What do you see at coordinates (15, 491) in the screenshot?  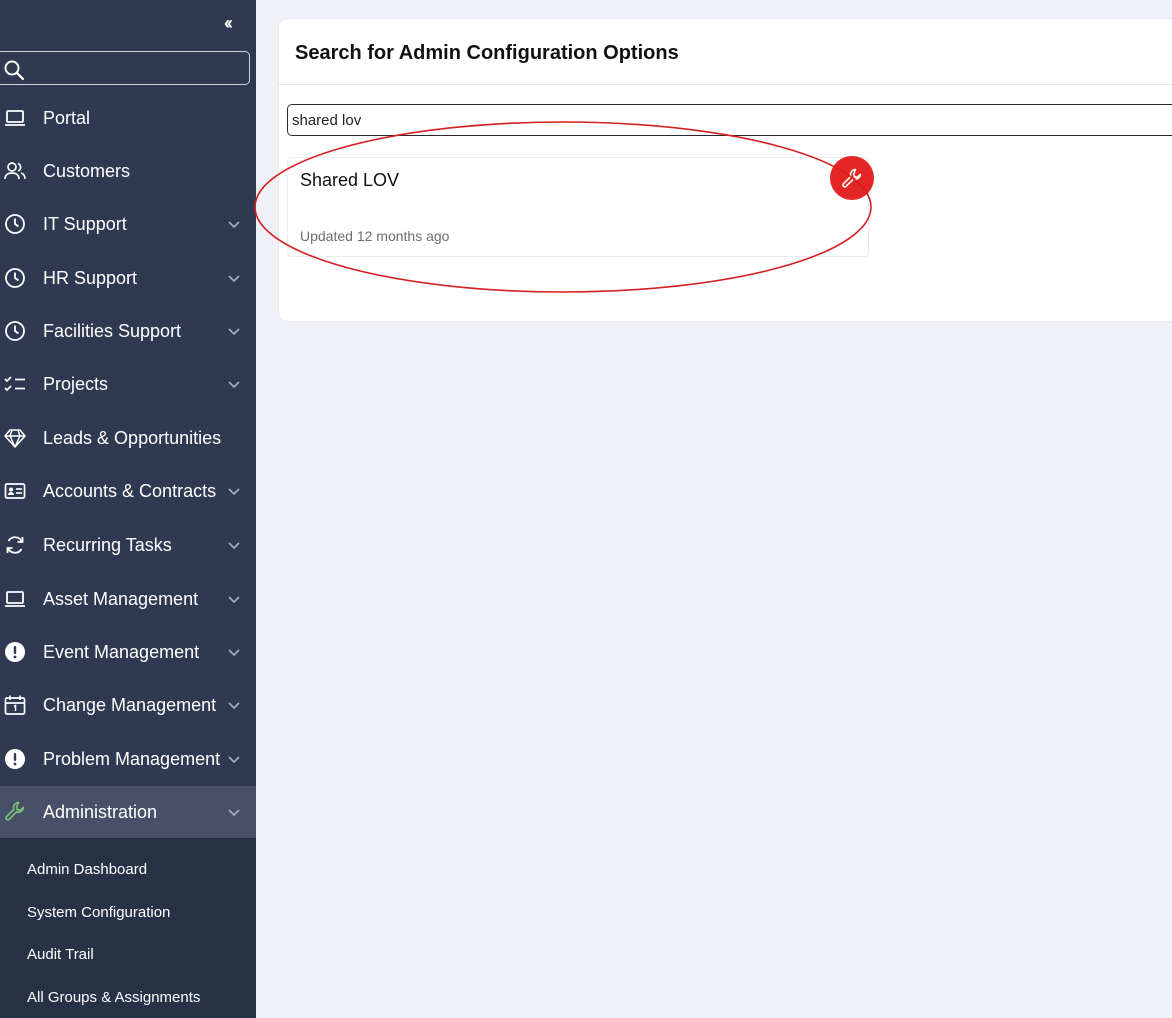 I see `id-card-icon` at bounding box center [15, 491].